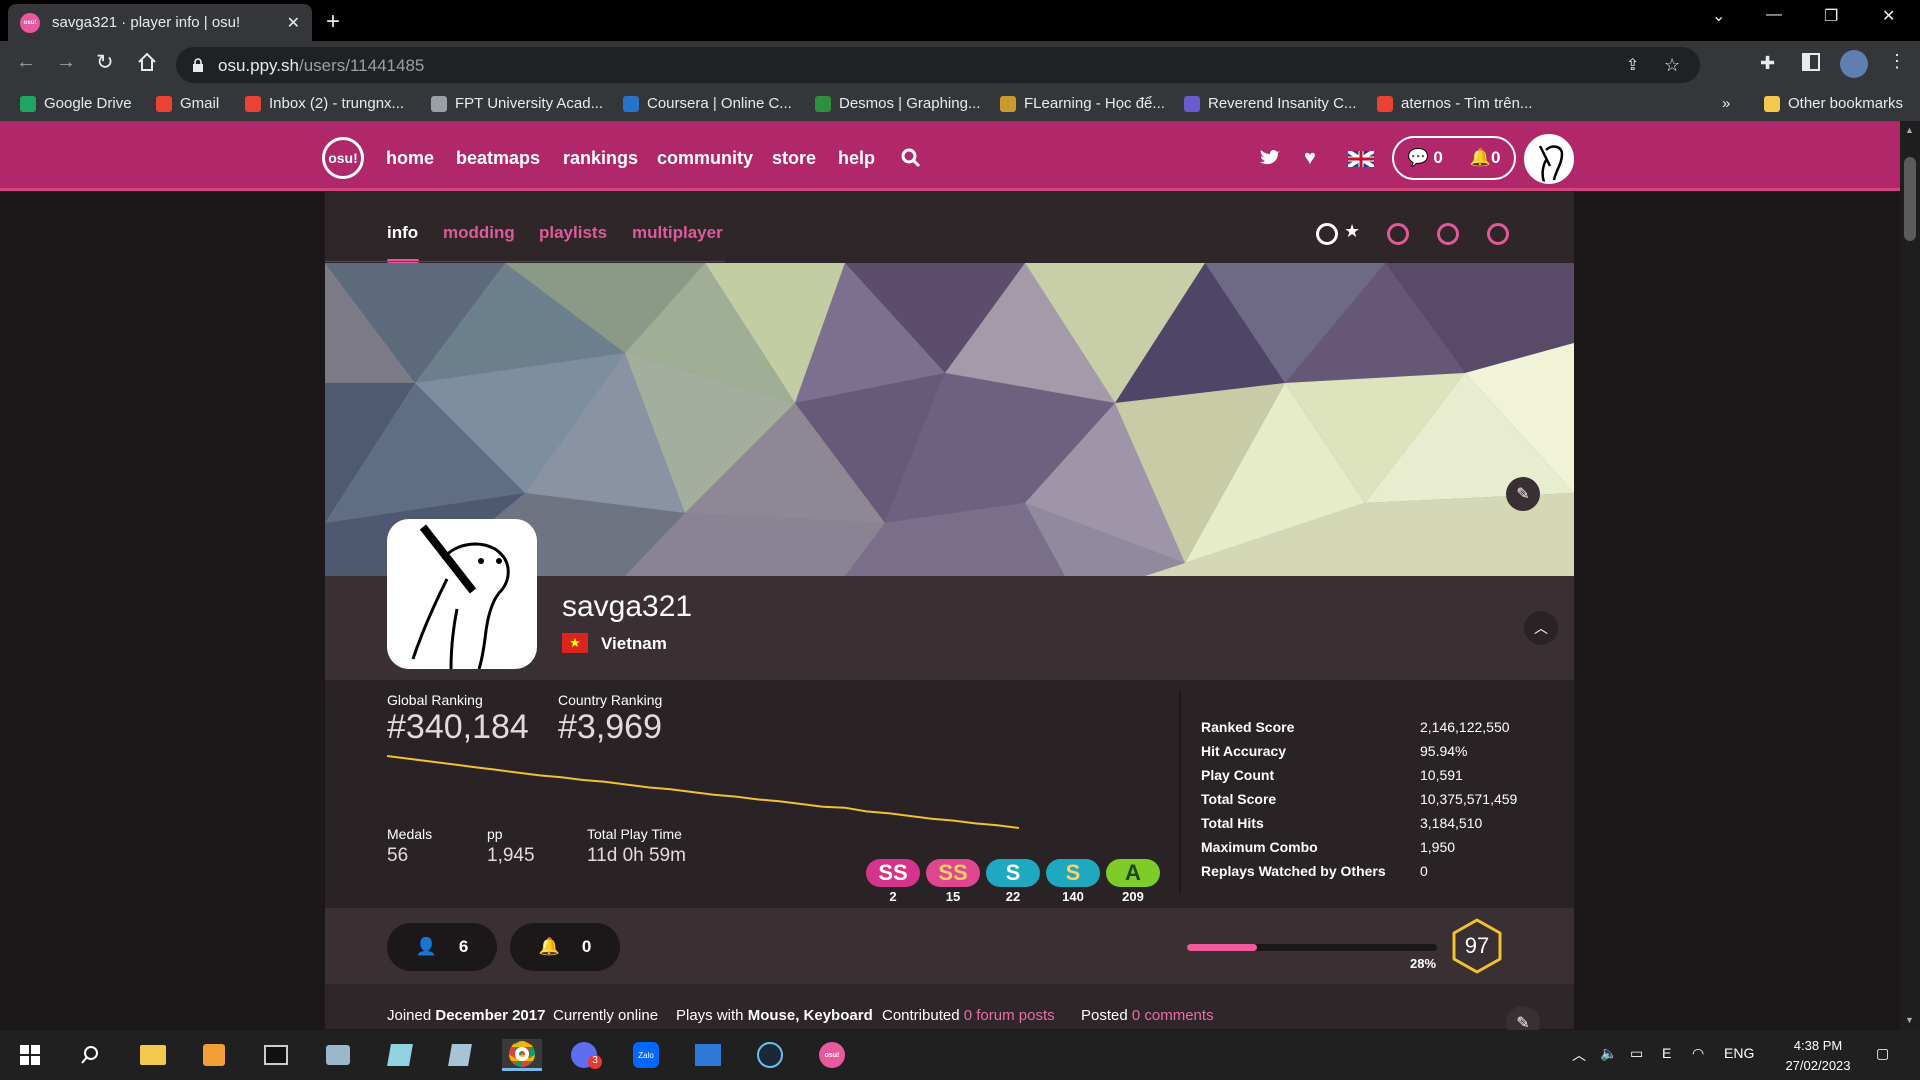 Image resolution: width=1920 pixels, height=1080 pixels. I want to click on stats-divider, so click(1180, 792).